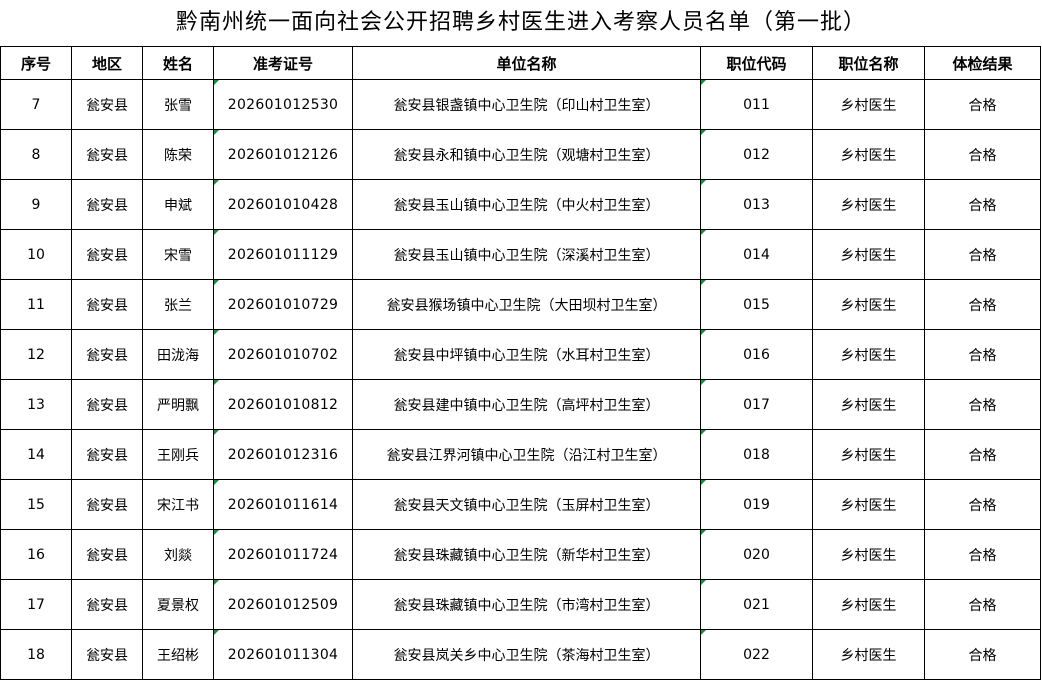  Describe the element at coordinates (283, 154) in the screenshot. I see `cell-ticket-no: 202601012126` at that location.